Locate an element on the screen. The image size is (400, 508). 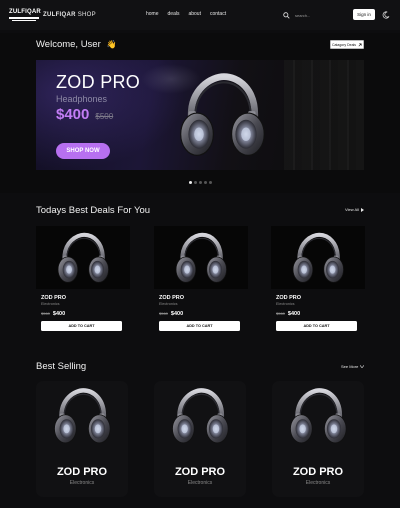
moon-icon is located at coordinates (386, 15).